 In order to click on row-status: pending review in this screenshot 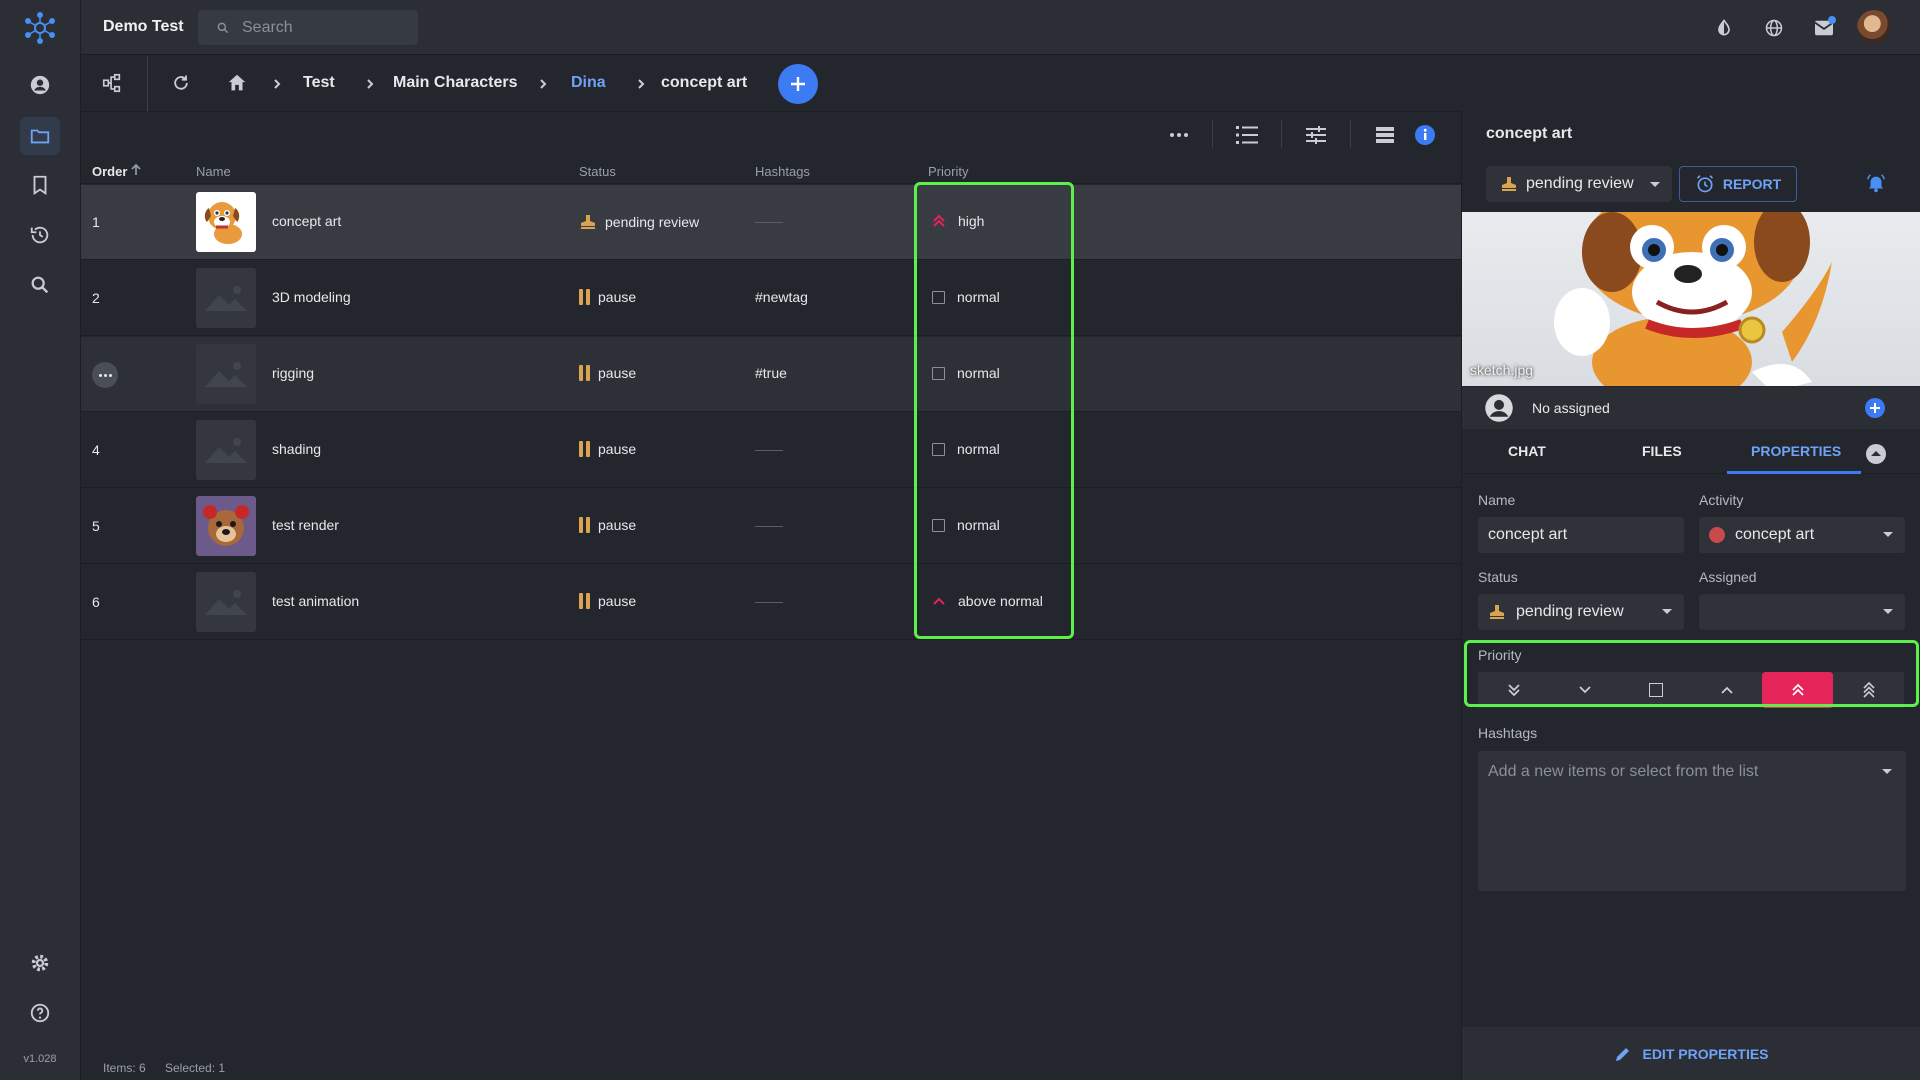, I will do `click(639, 222)`.